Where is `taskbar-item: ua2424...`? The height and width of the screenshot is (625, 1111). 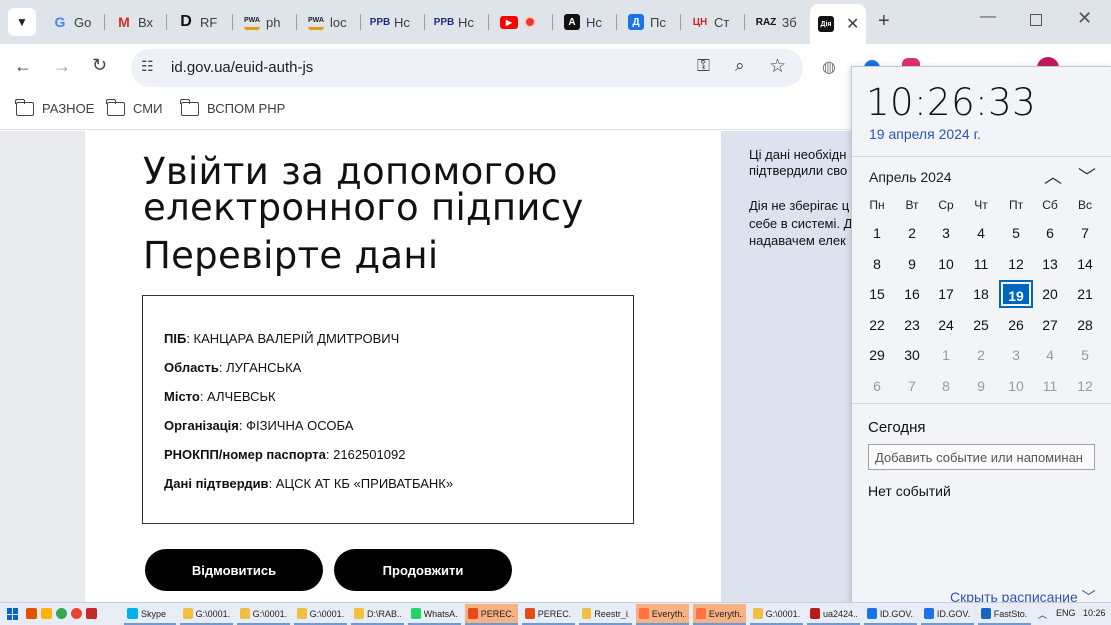 taskbar-item: ua2424... is located at coordinates (833, 614).